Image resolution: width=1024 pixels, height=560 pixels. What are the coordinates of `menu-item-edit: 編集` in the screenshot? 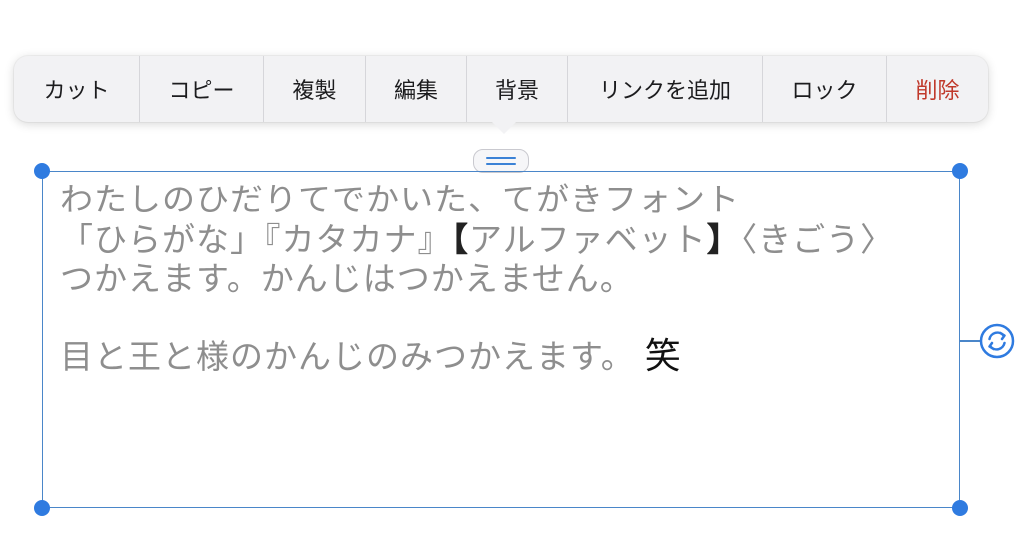 It's located at (416, 89).